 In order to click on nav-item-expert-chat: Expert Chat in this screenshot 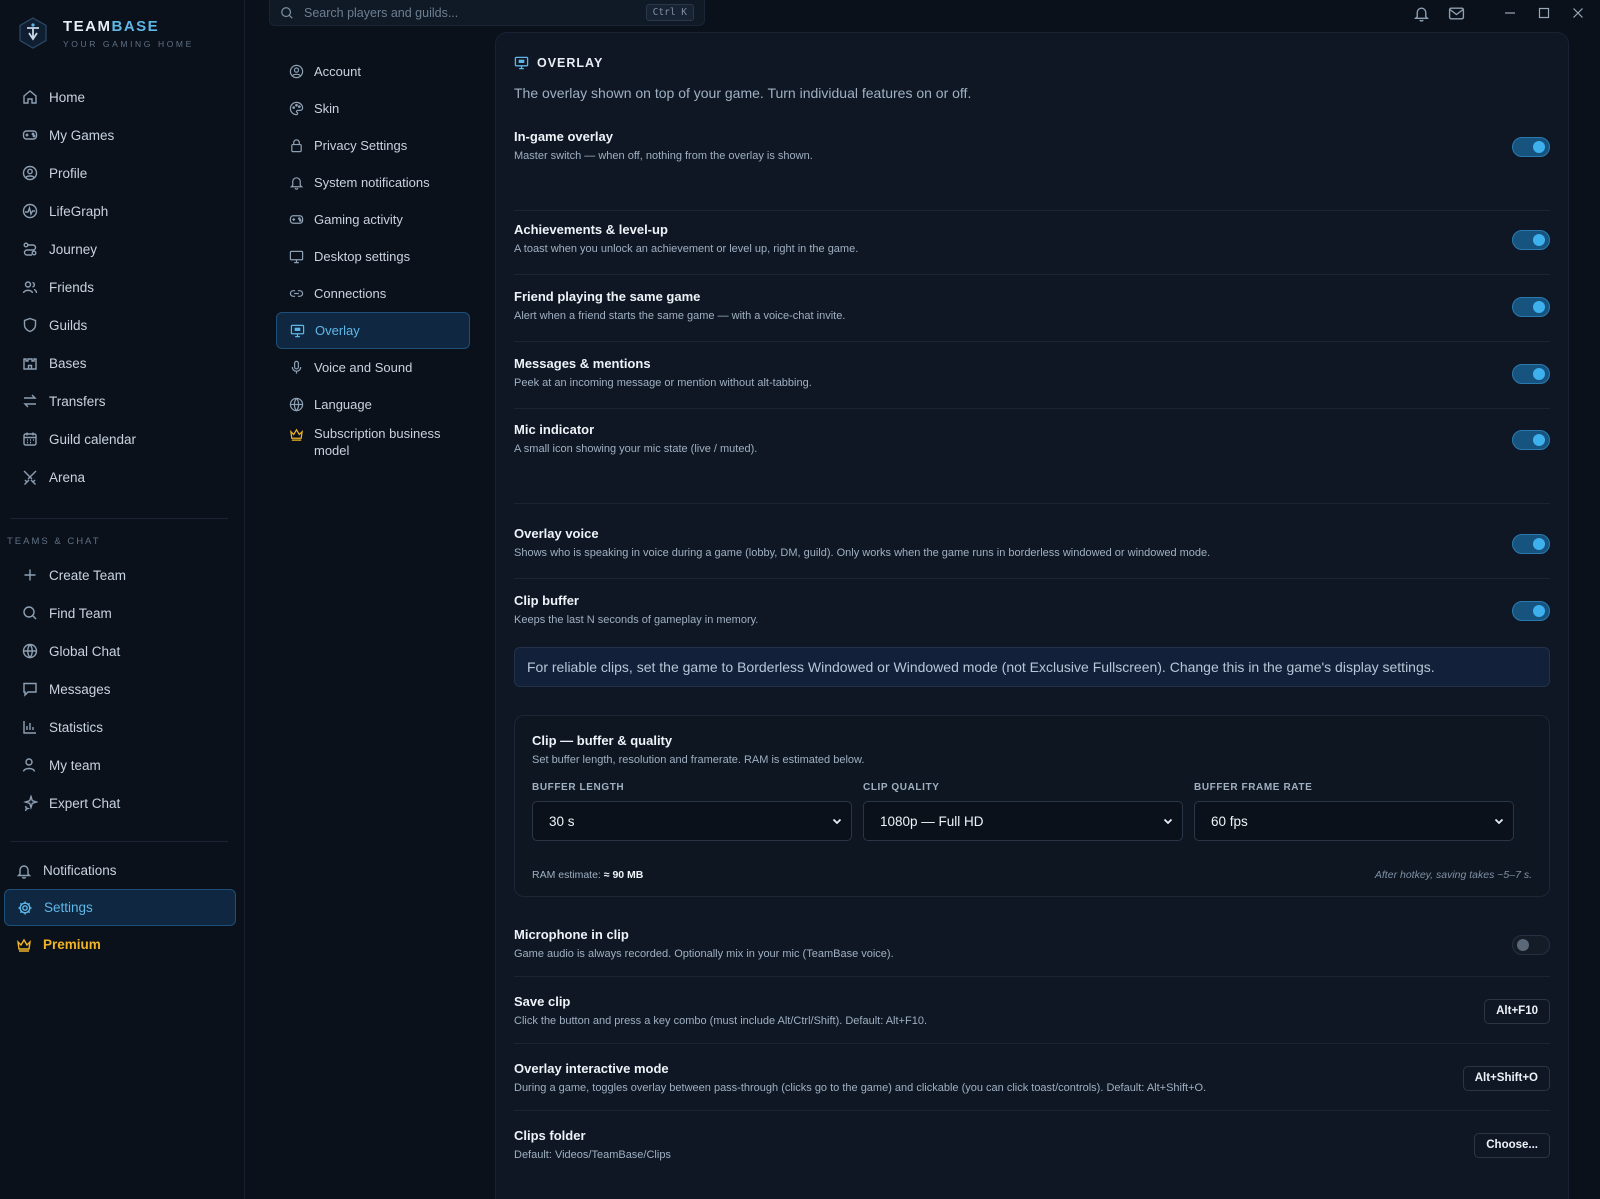, I will do `click(121, 803)`.